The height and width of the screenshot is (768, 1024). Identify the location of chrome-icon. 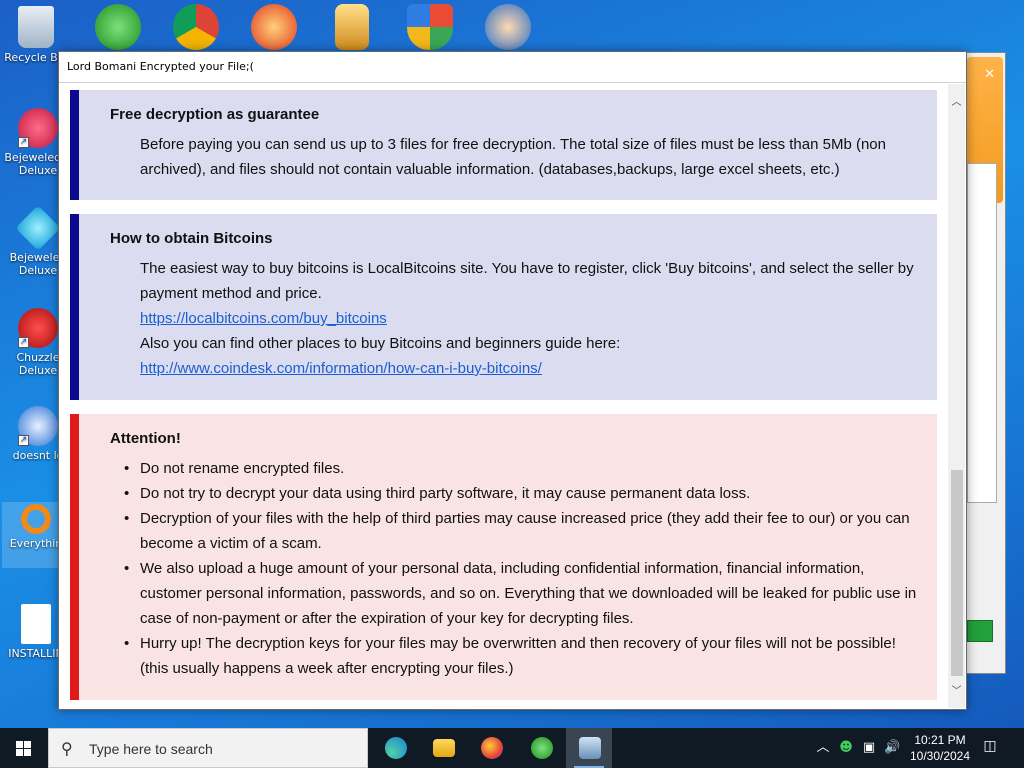
(196, 27).